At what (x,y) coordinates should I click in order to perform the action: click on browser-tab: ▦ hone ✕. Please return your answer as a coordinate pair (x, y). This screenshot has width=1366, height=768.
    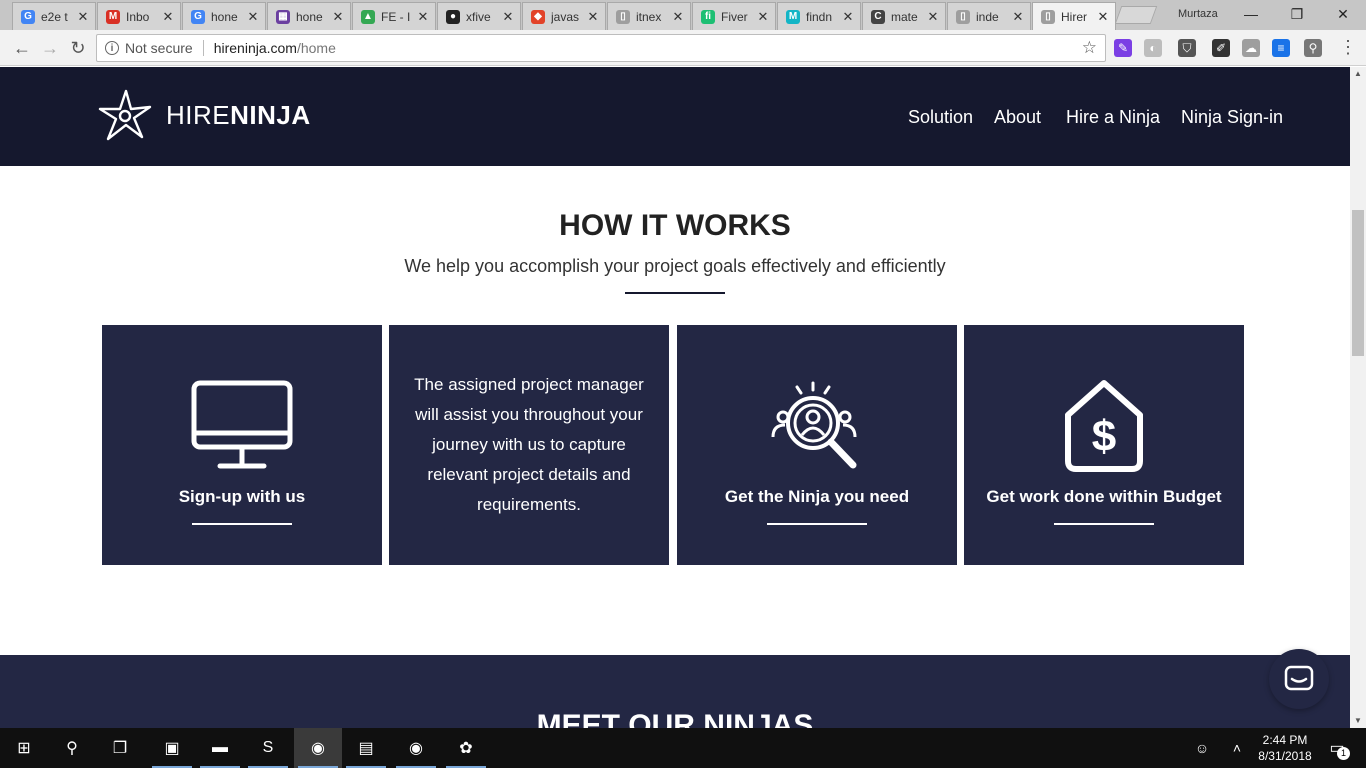
    Looking at the image, I should click on (309, 16).